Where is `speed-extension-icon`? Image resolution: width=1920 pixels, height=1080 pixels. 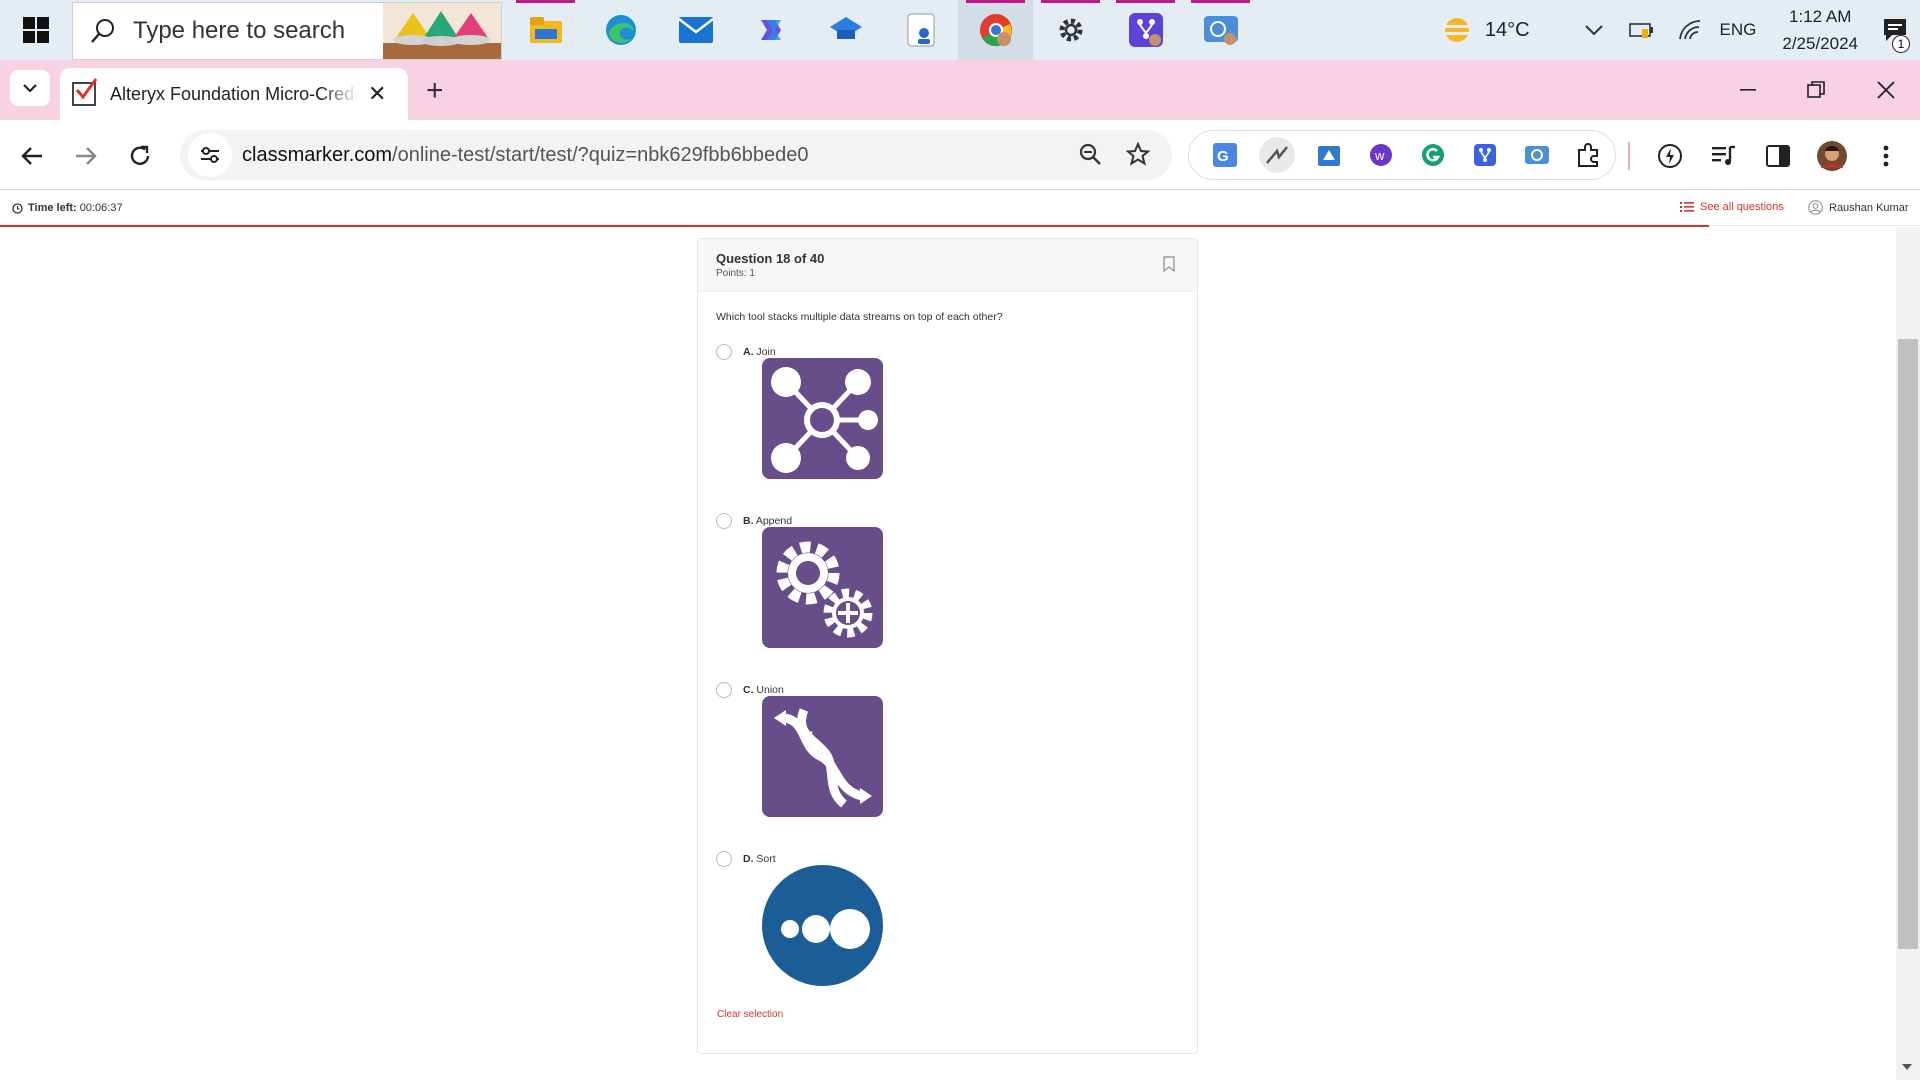 speed-extension-icon is located at coordinates (1277, 155).